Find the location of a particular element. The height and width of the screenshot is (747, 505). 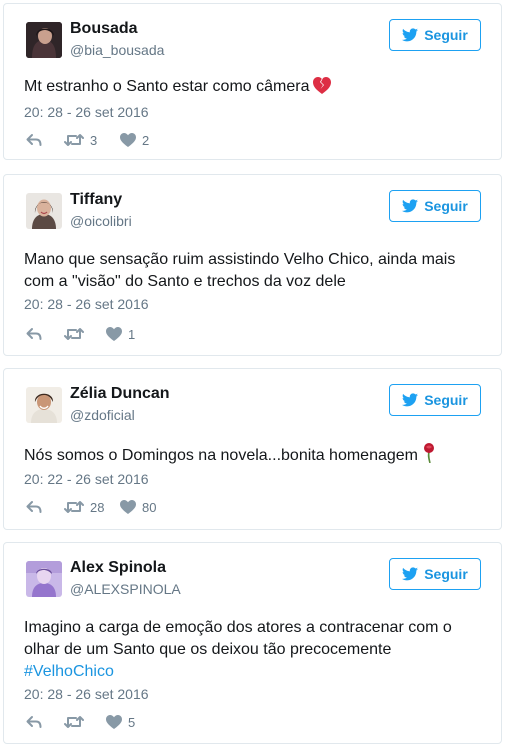

retweet-button: 3 is located at coordinates (92, 140).